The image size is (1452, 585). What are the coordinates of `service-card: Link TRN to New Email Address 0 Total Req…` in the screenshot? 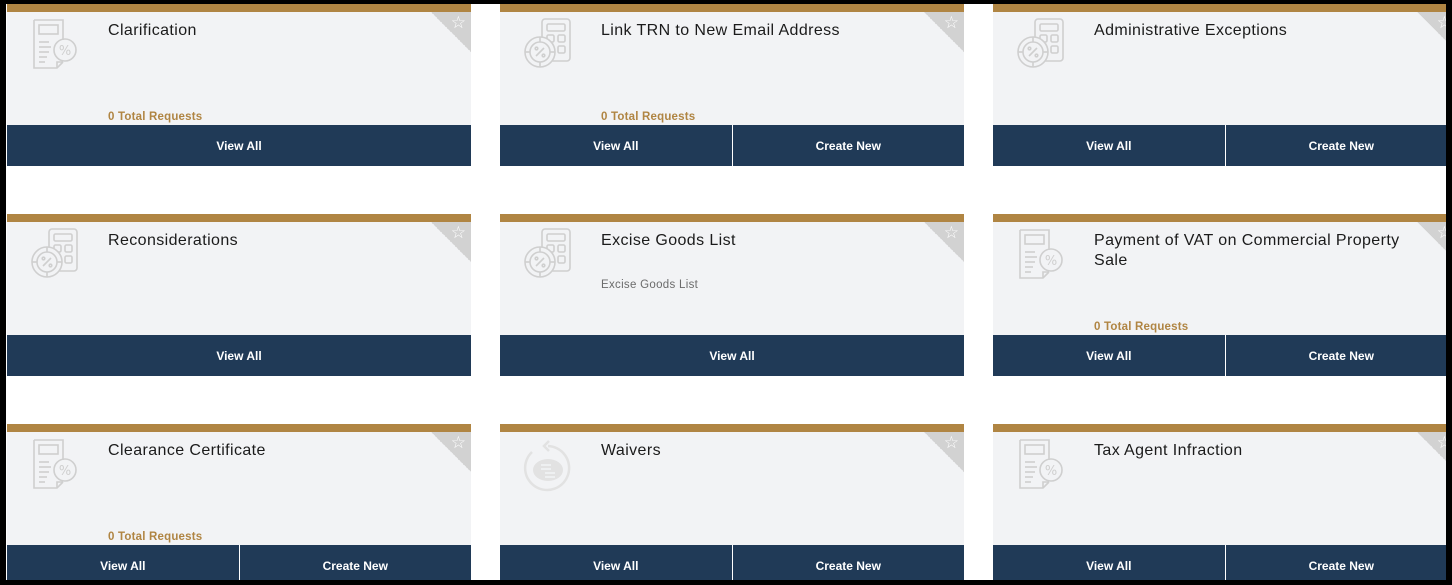 It's located at (732, 85).